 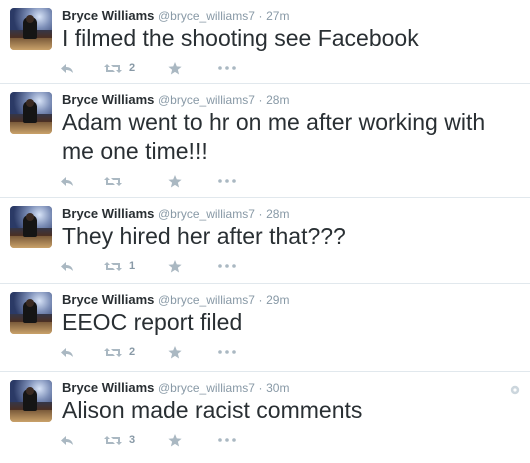 What do you see at coordinates (295, 440) in the screenshot?
I see `tweet-actions: 3` at bounding box center [295, 440].